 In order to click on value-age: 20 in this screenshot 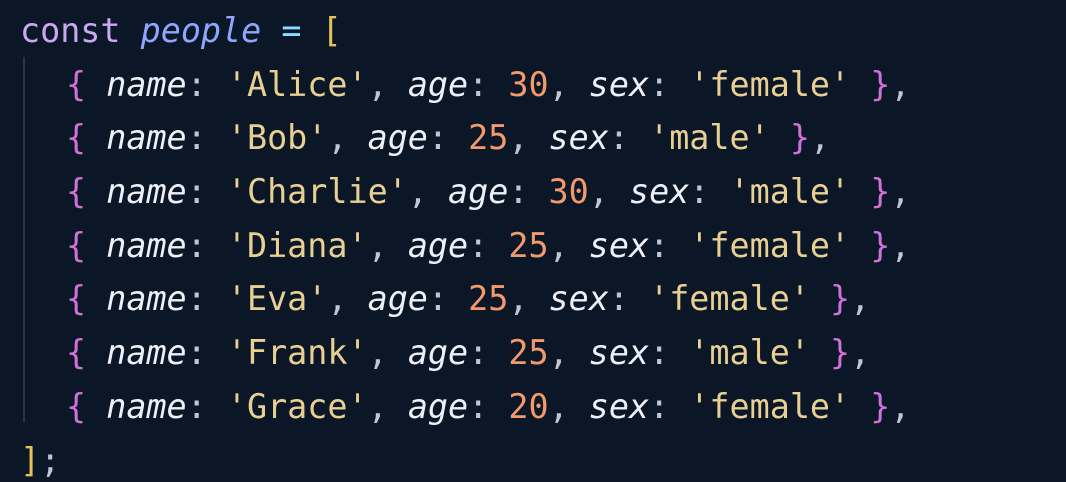, I will do `click(528, 406)`.